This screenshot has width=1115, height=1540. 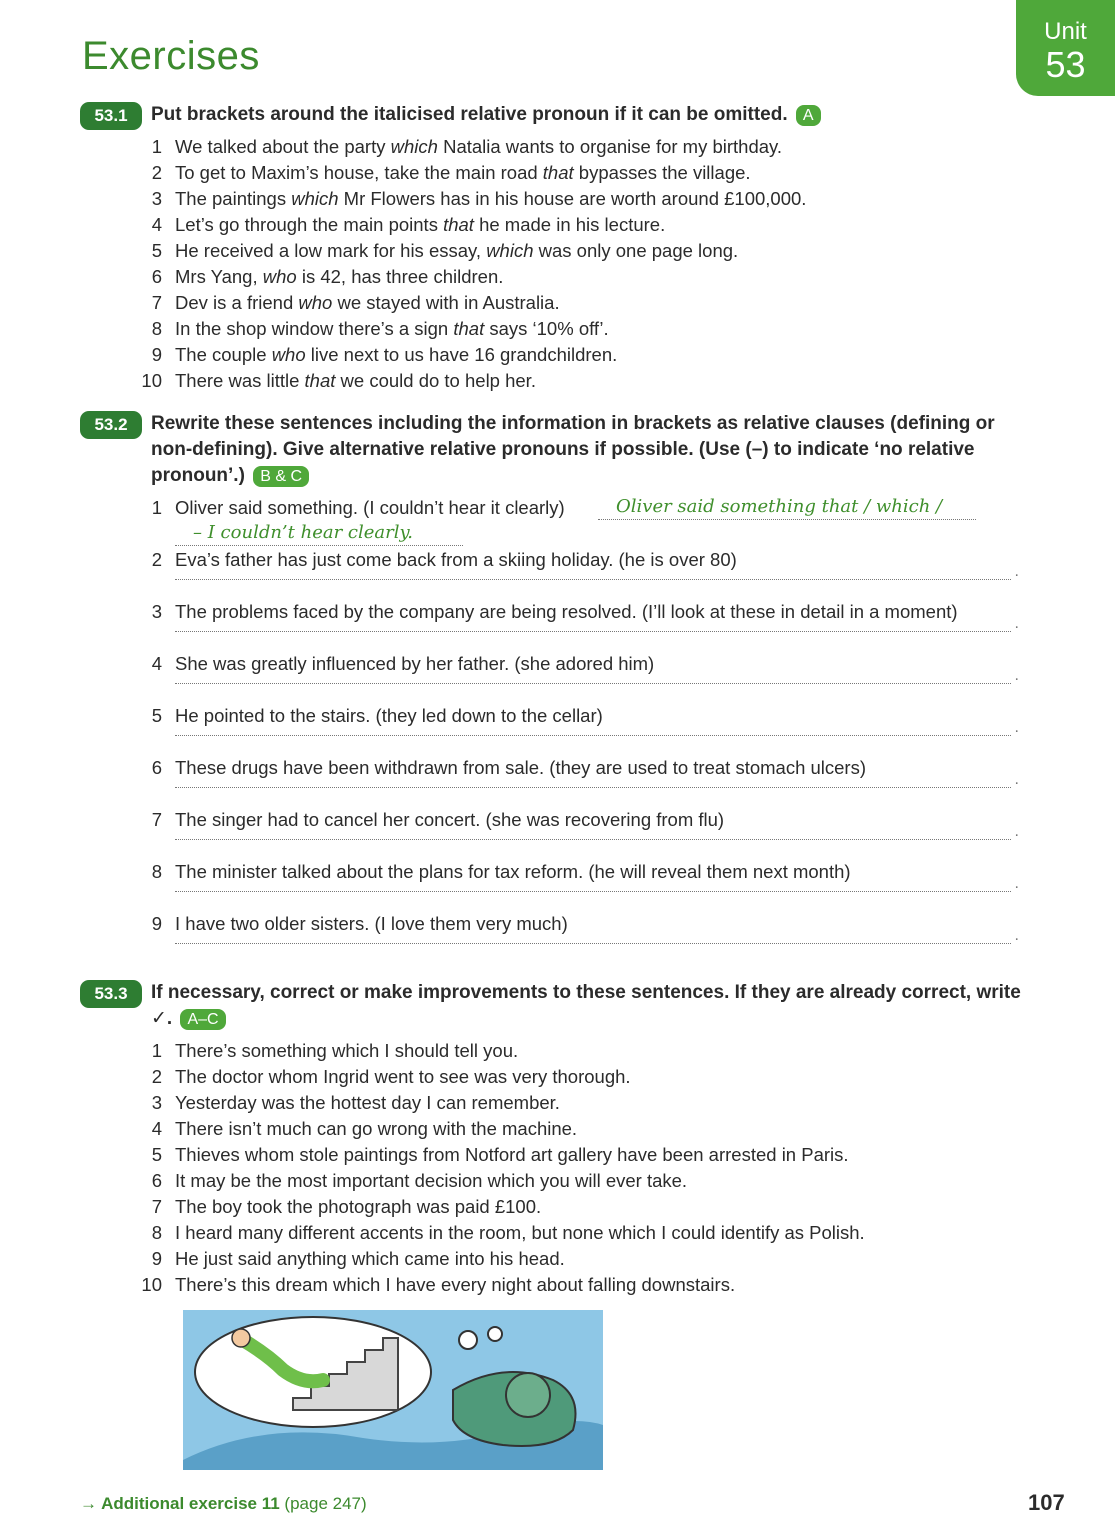 I want to click on item-text: Mrs Yang, who is 42, has three children., so click(x=339, y=277).